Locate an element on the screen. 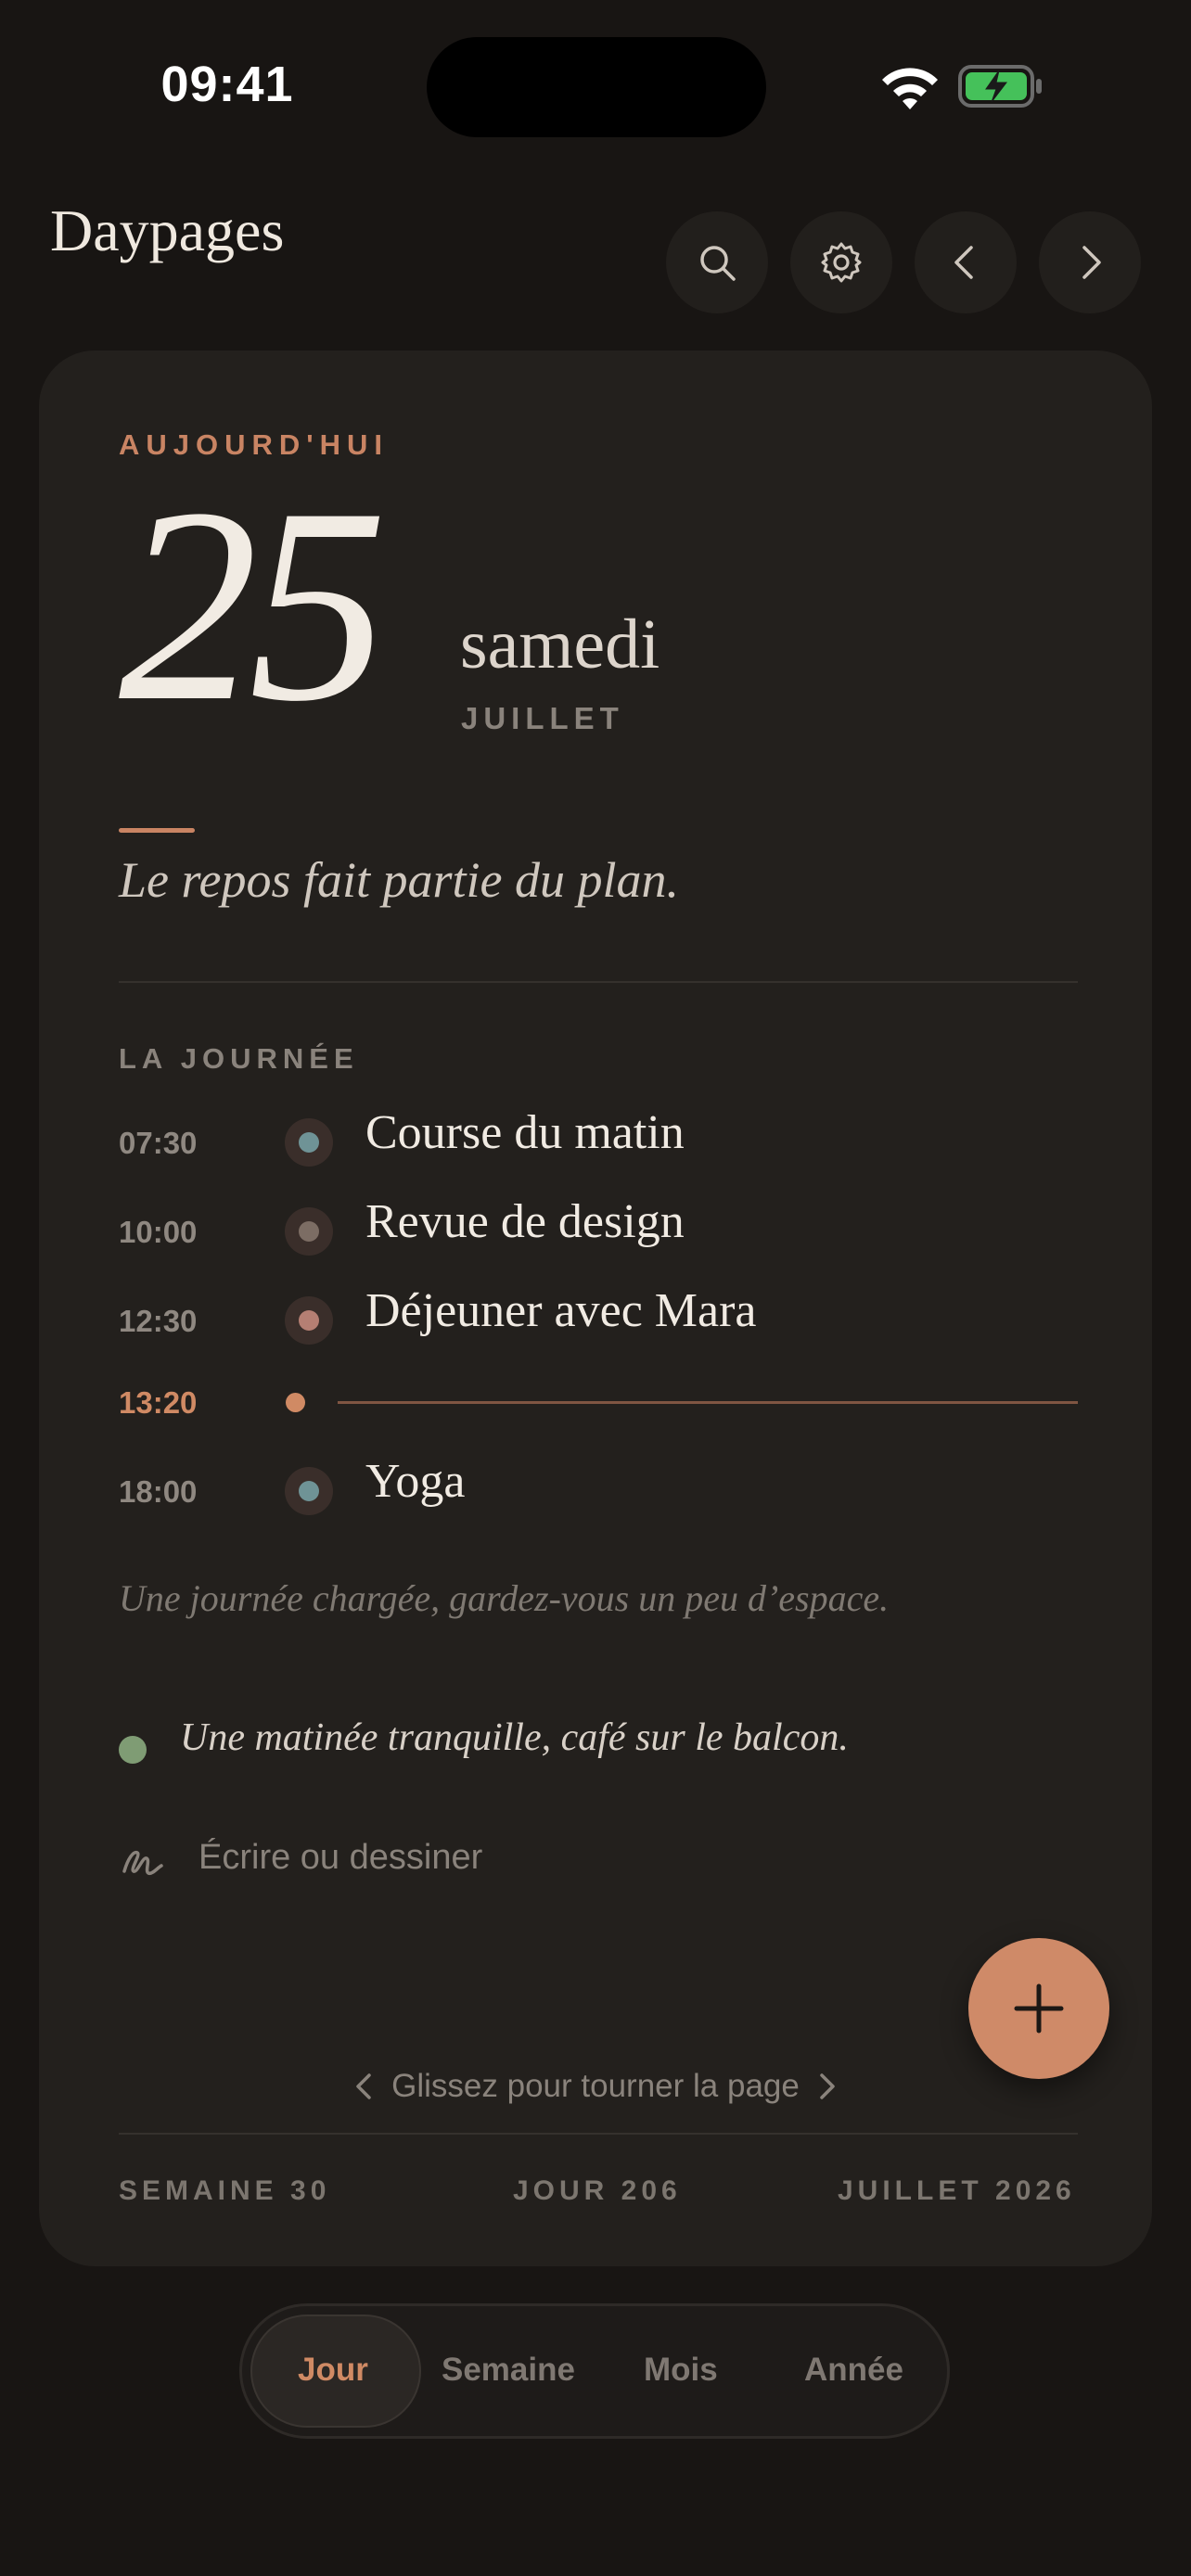 Image resolution: width=1191 pixels, height=2576 pixels. footer-week: SEMAINE 30 is located at coordinates (225, 2191).